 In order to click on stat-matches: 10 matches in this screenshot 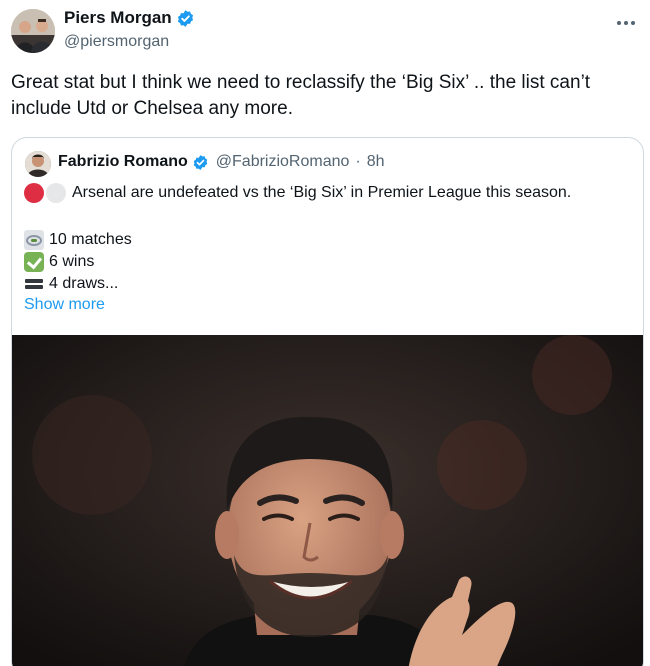, I will do `click(78, 240)`.